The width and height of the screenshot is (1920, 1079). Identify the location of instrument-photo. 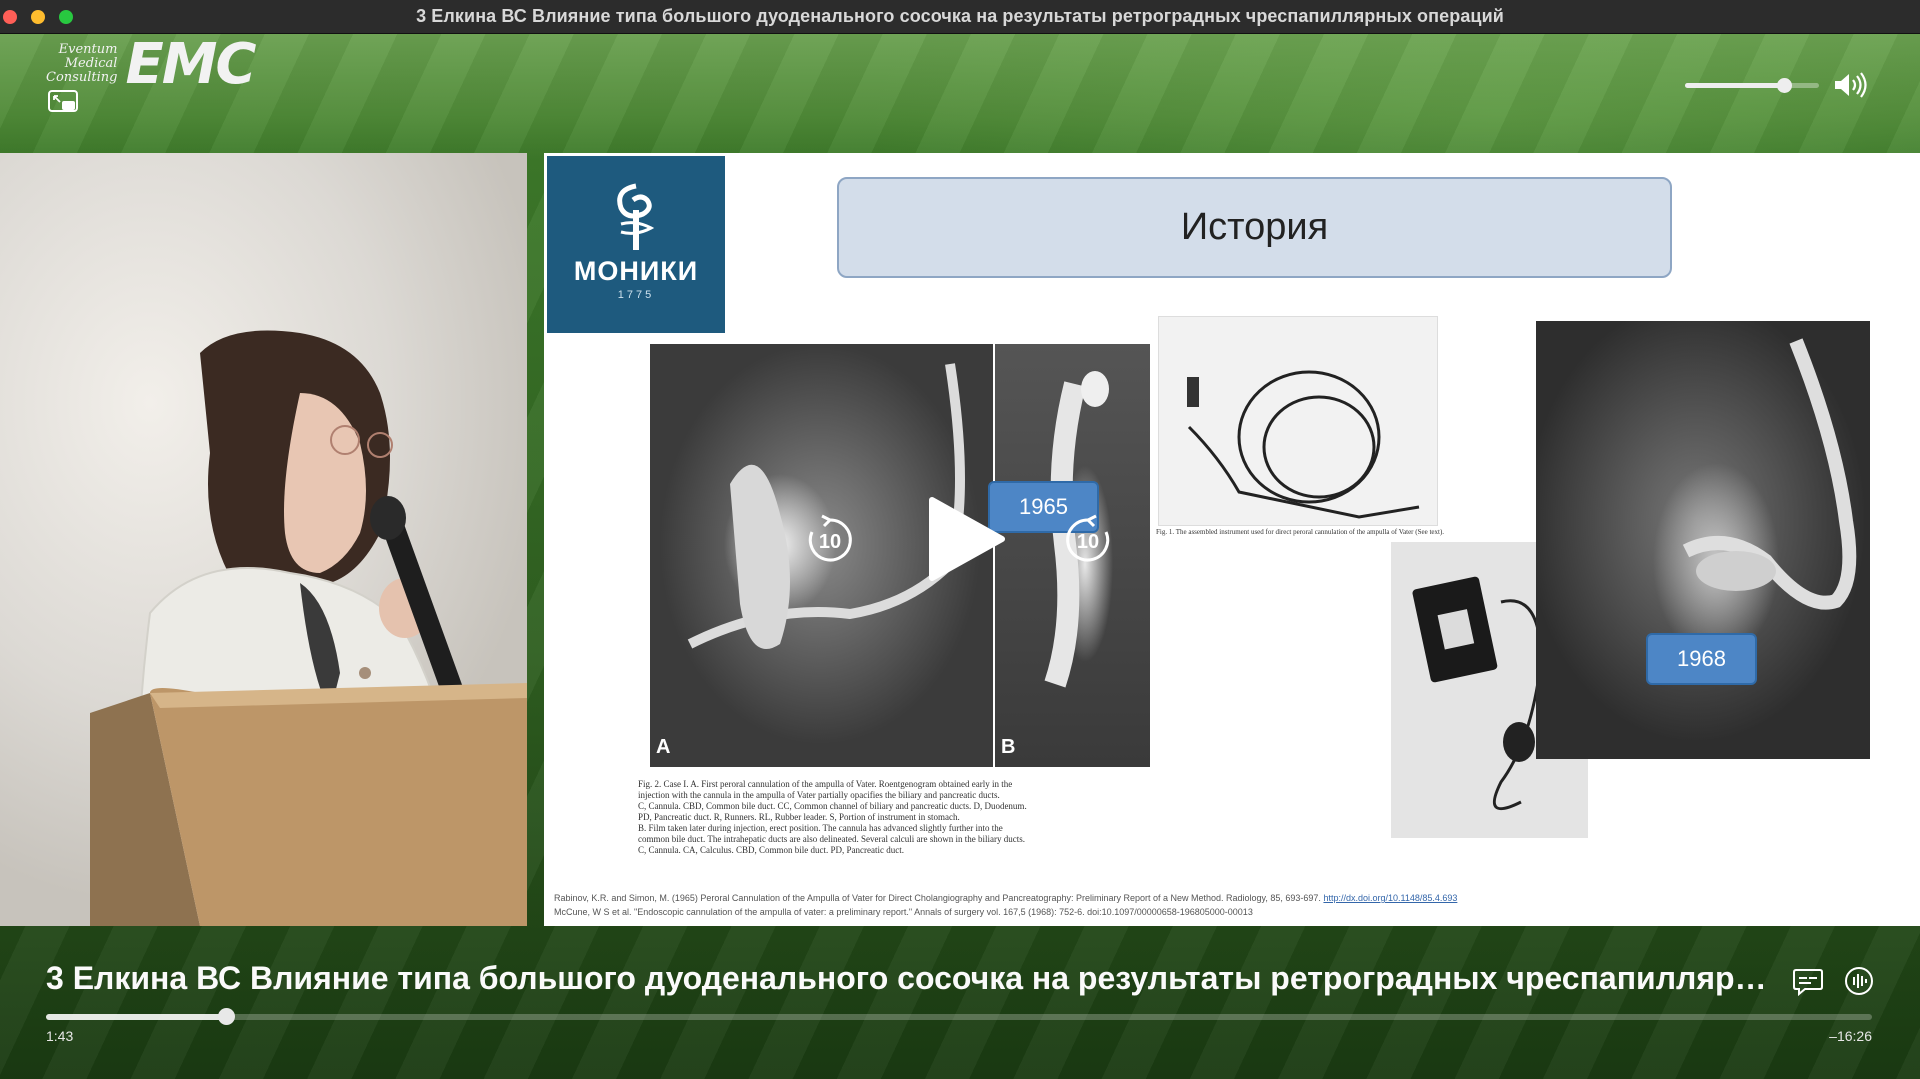
(1298, 421).